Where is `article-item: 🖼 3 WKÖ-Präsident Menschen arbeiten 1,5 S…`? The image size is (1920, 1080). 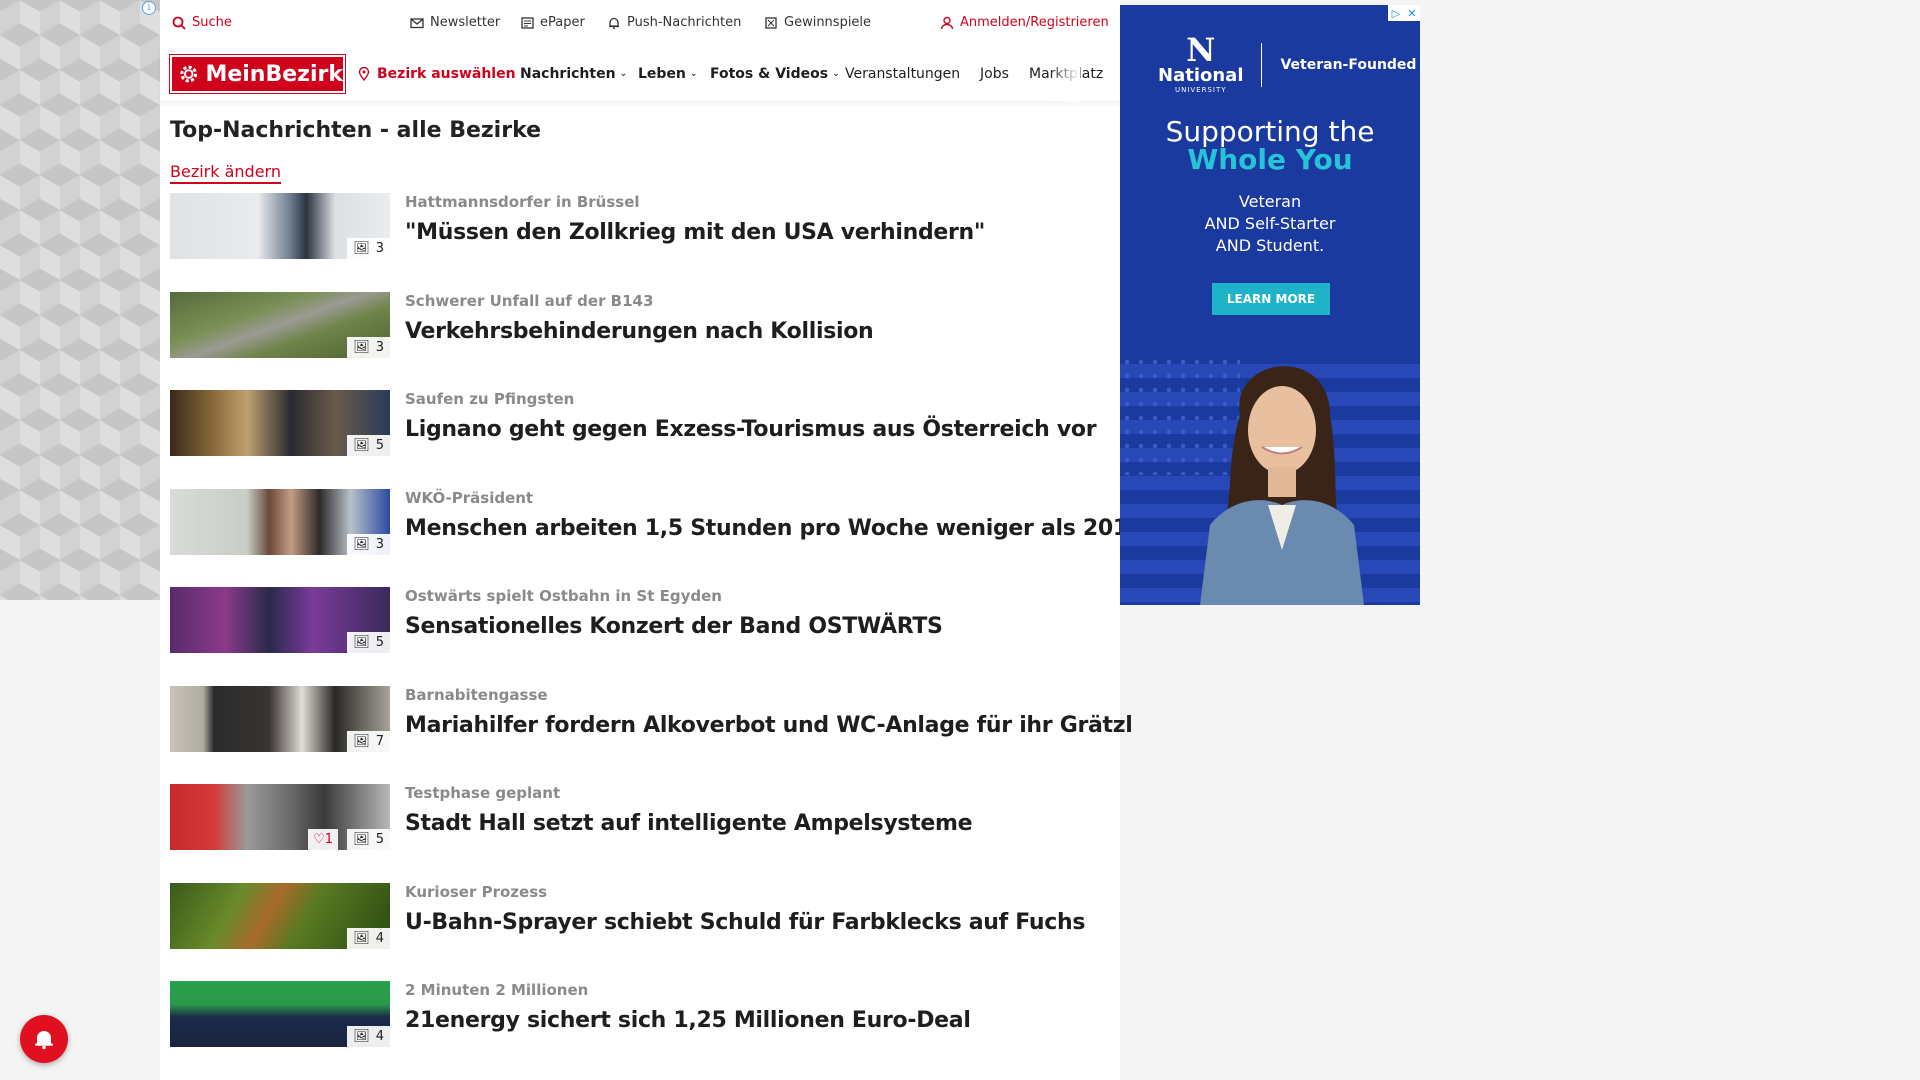
article-item: 🖼 3 WKÖ-Präsident Menschen arbeiten 1,5 S… is located at coordinates (656, 538).